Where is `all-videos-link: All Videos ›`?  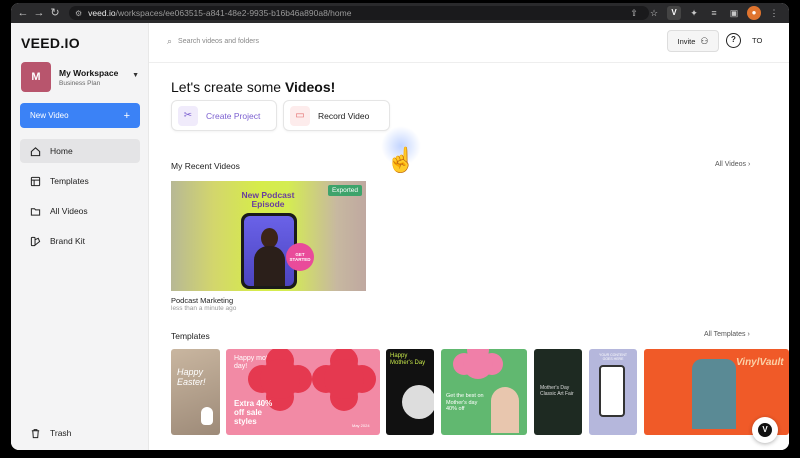
all-videos-link: All Videos › is located at coordinates (732, 164).